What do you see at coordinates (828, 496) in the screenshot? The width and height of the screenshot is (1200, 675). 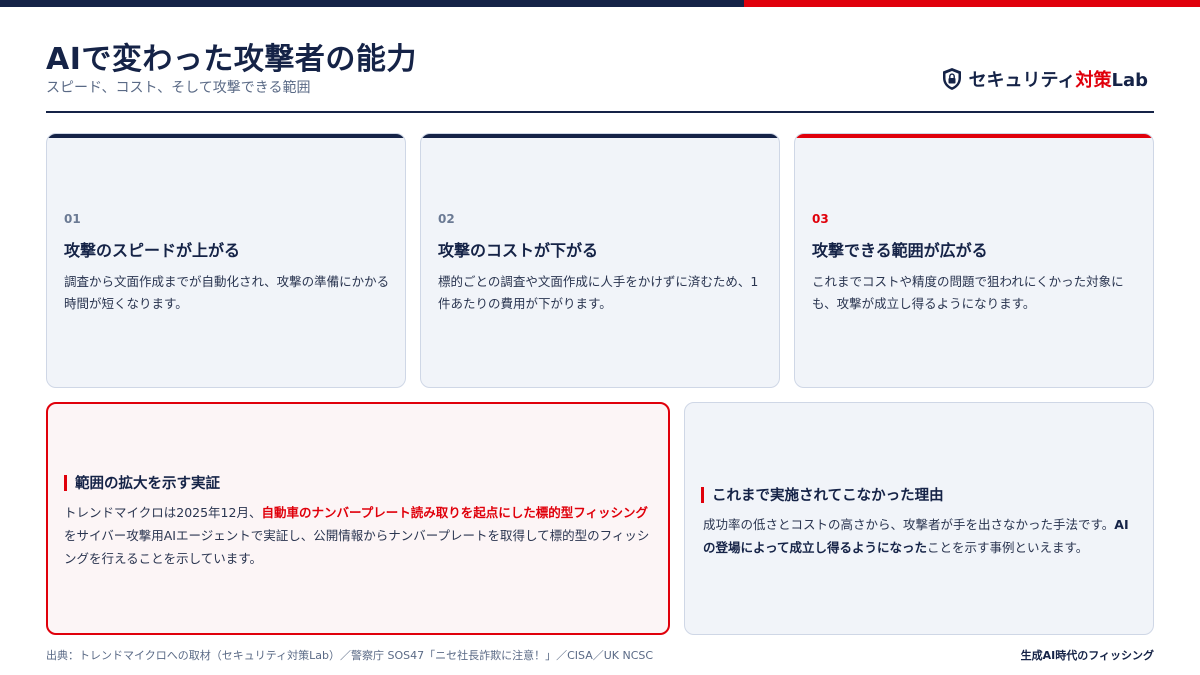 I see `reason-title-text: これまで実施されてこなかった理由` at bounding box center [828, 496].